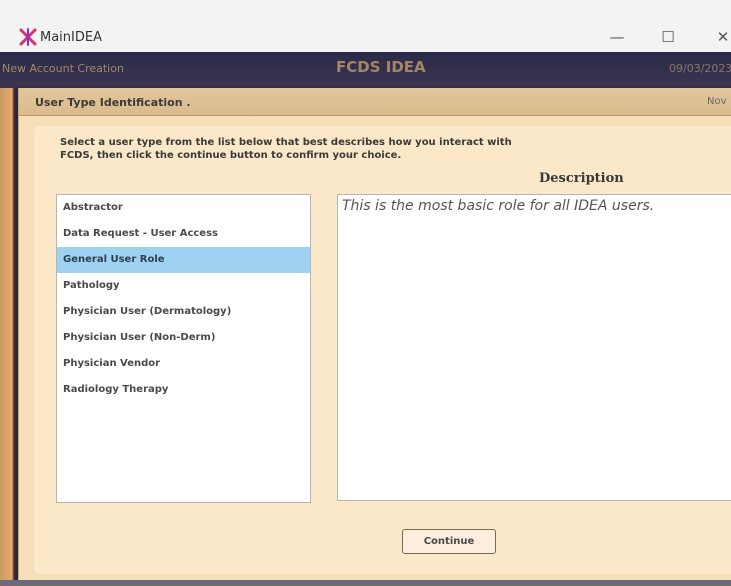 The height and width of the screenshot is (586, 731). I want to click on app-logo-icon, so click(28, 37).